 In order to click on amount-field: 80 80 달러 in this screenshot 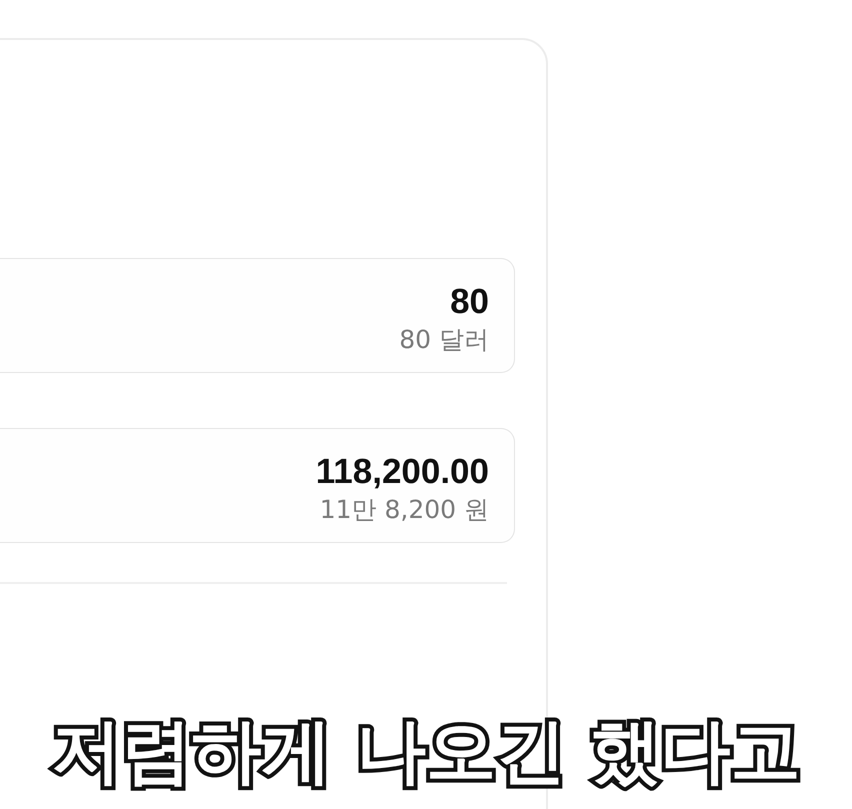, I will do `click(257, 315)`.